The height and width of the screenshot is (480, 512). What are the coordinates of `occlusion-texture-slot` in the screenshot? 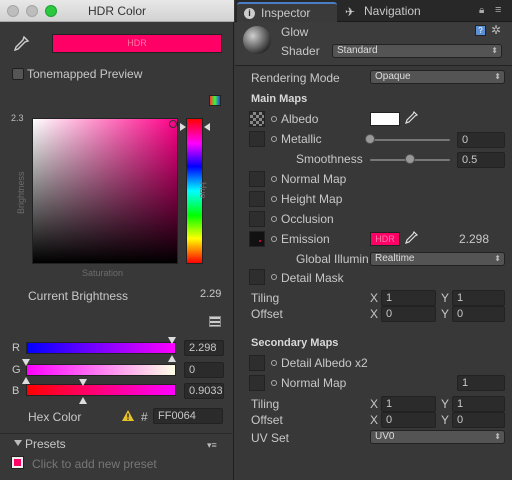 It's located at (257, 219).